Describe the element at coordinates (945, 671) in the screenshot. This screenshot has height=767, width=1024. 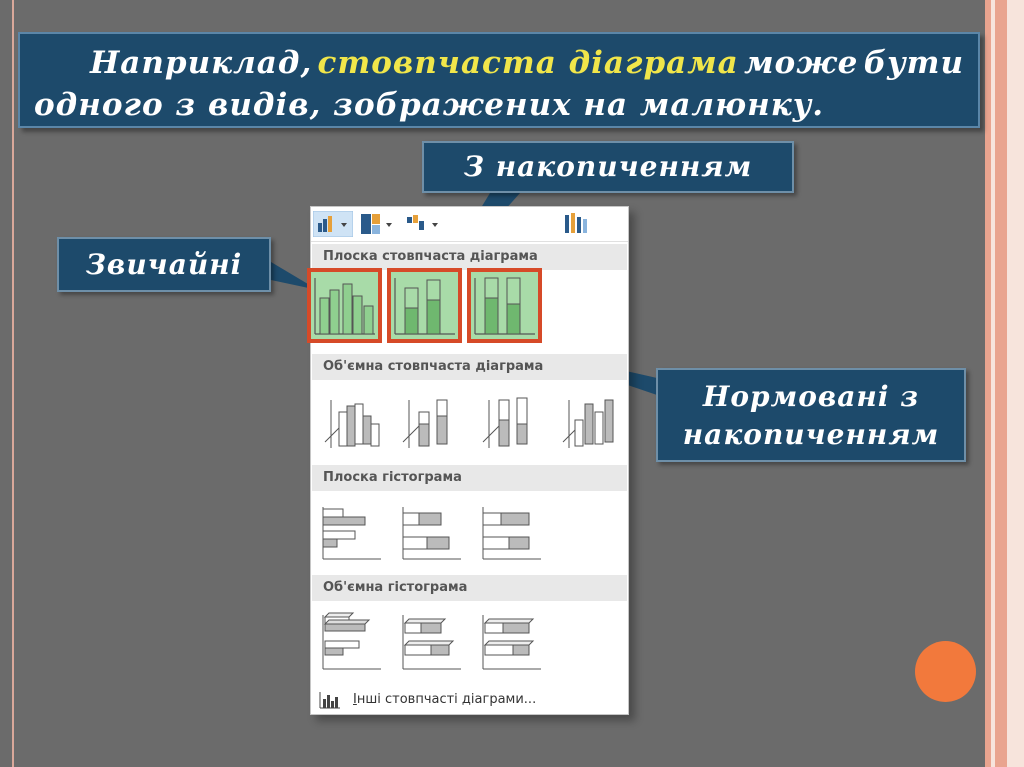
I see `decorative-circle` at that location.